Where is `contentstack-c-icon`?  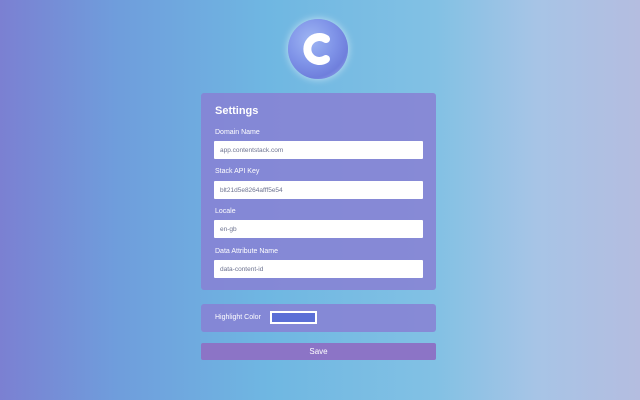 contentstack-c-icon is located at coordinates (316, 49).